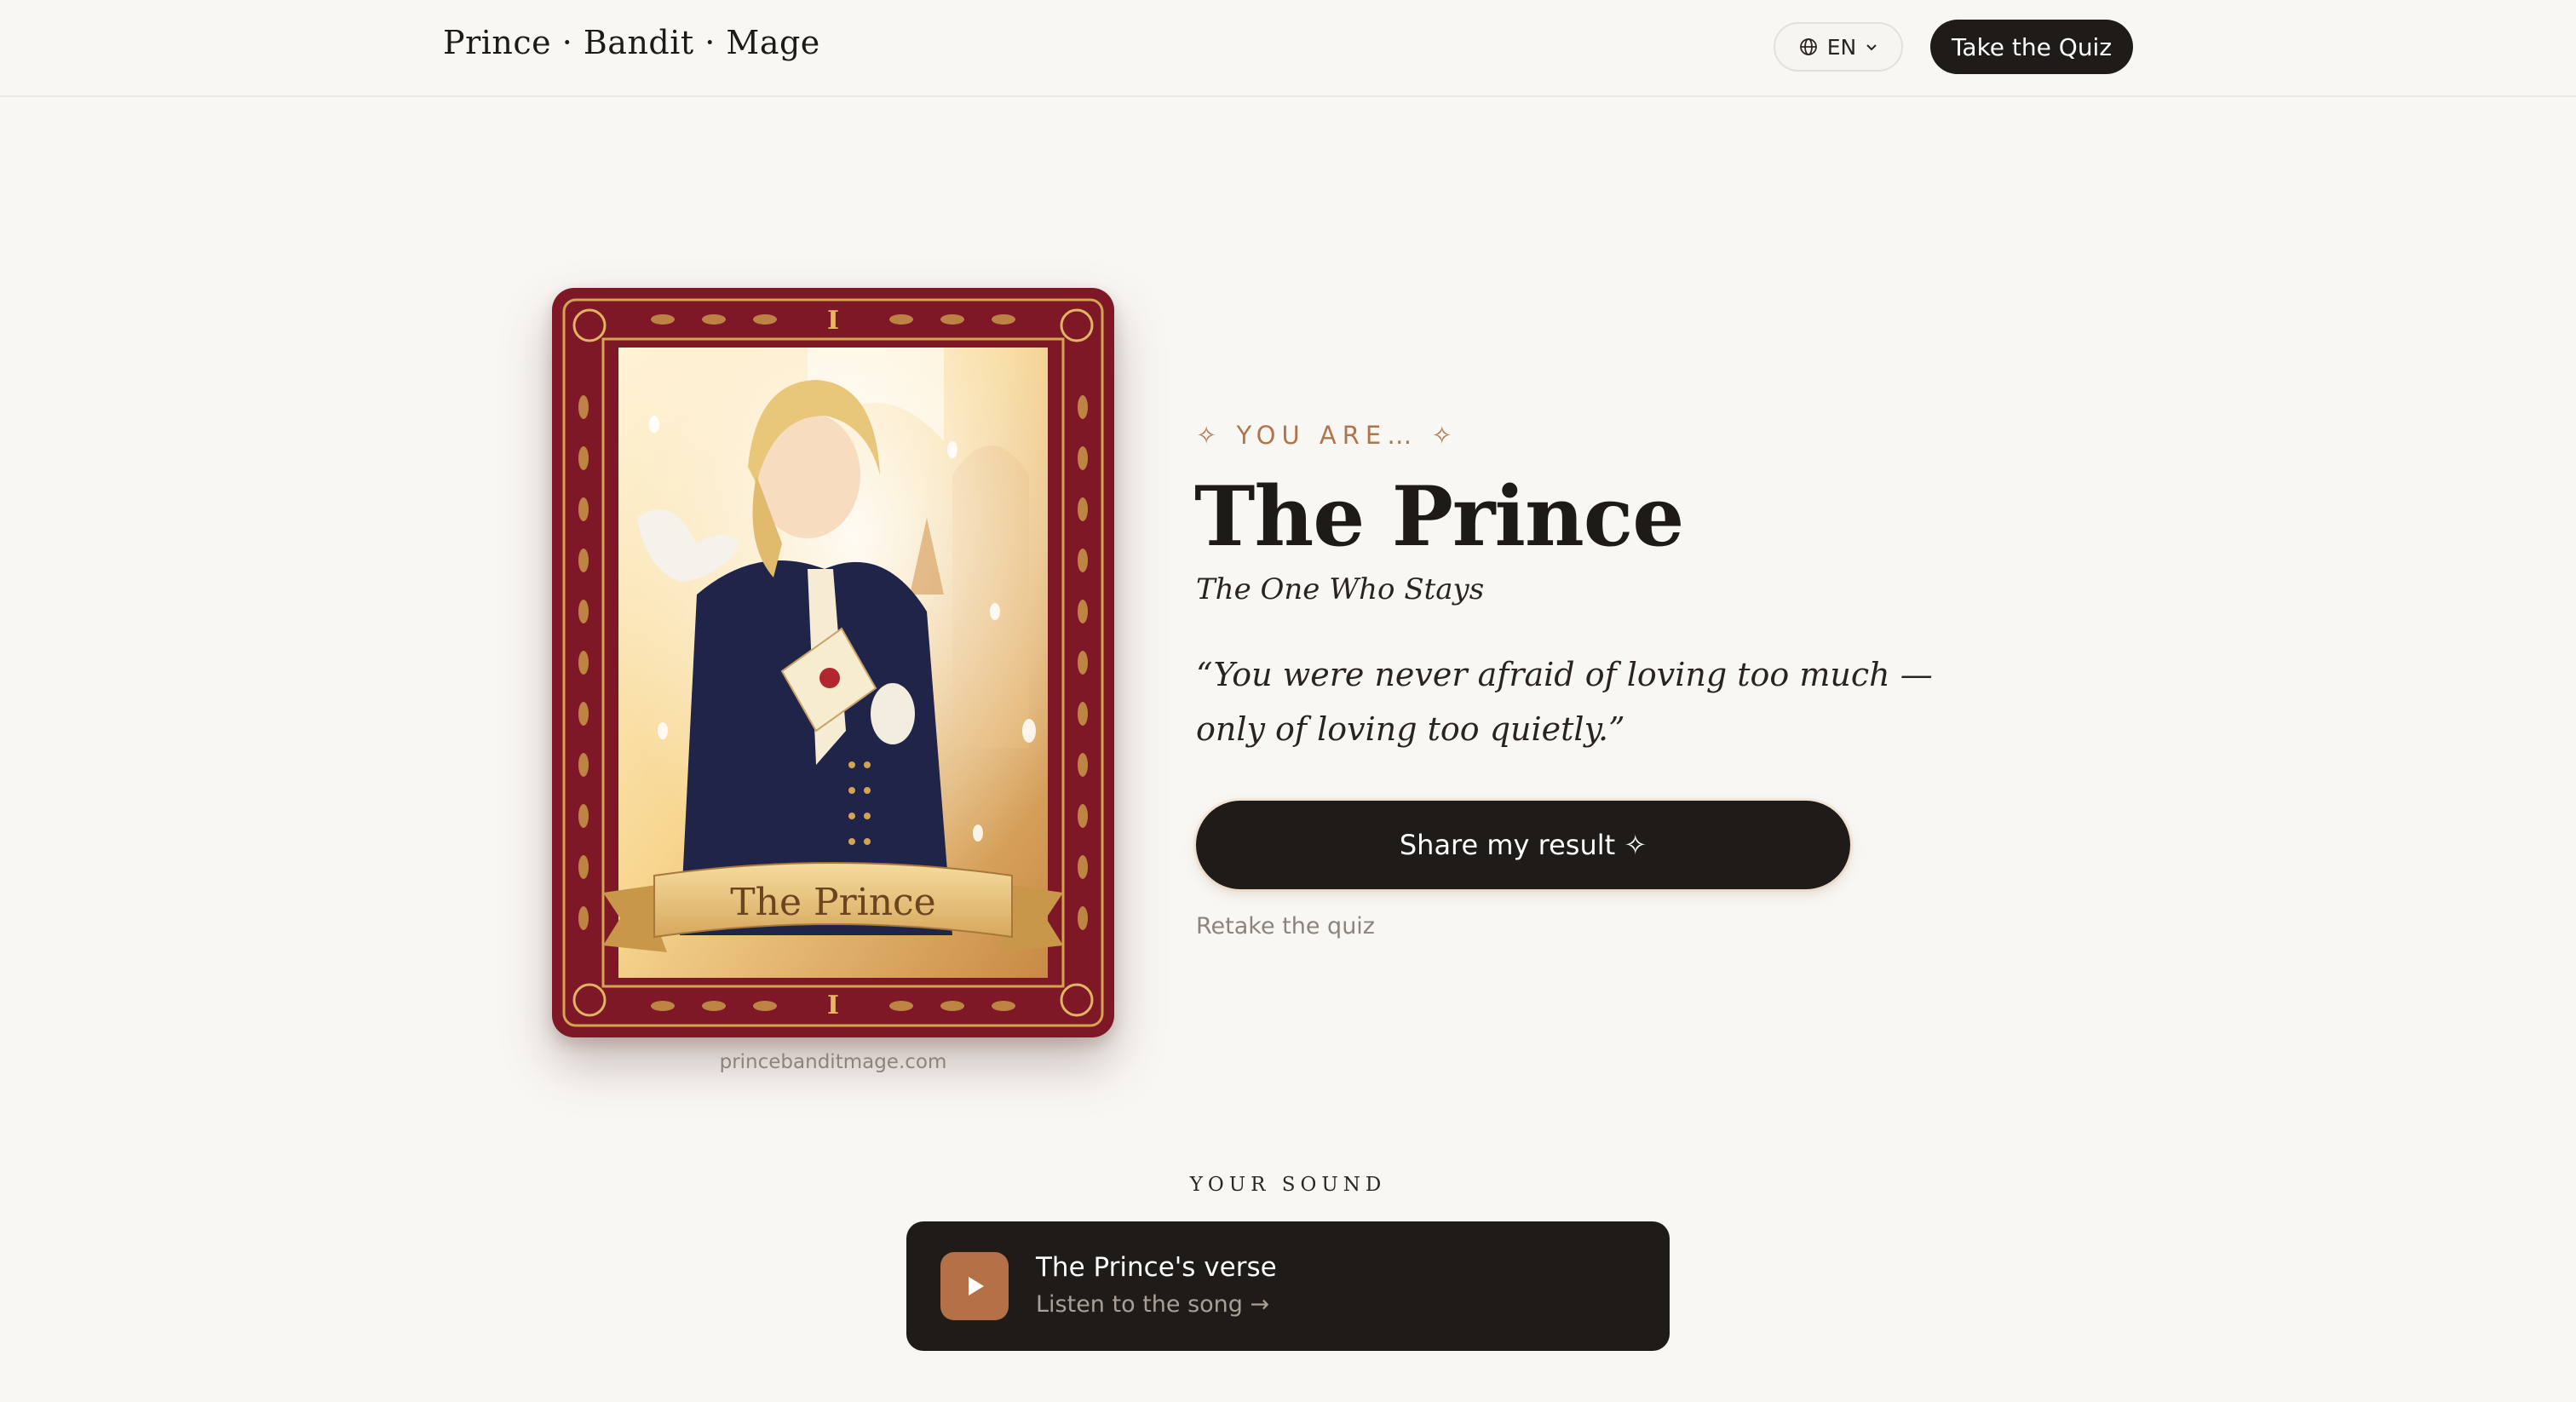 The image size is (2576, 1402). Describe the element at coordinates (1808, 46) in the screenshot. I see `globe-icon` at that location.